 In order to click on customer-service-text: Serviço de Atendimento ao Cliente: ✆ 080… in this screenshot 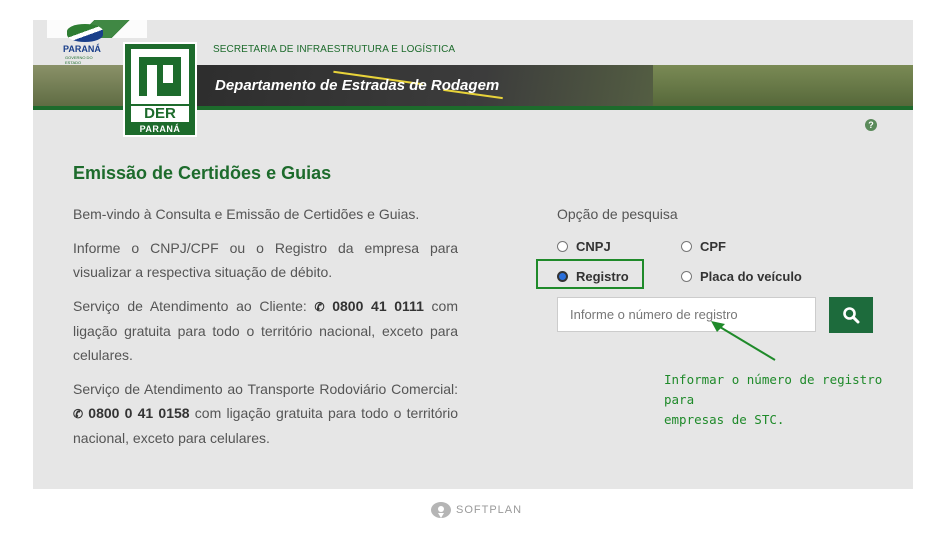, I will do `click(265, 330)`.